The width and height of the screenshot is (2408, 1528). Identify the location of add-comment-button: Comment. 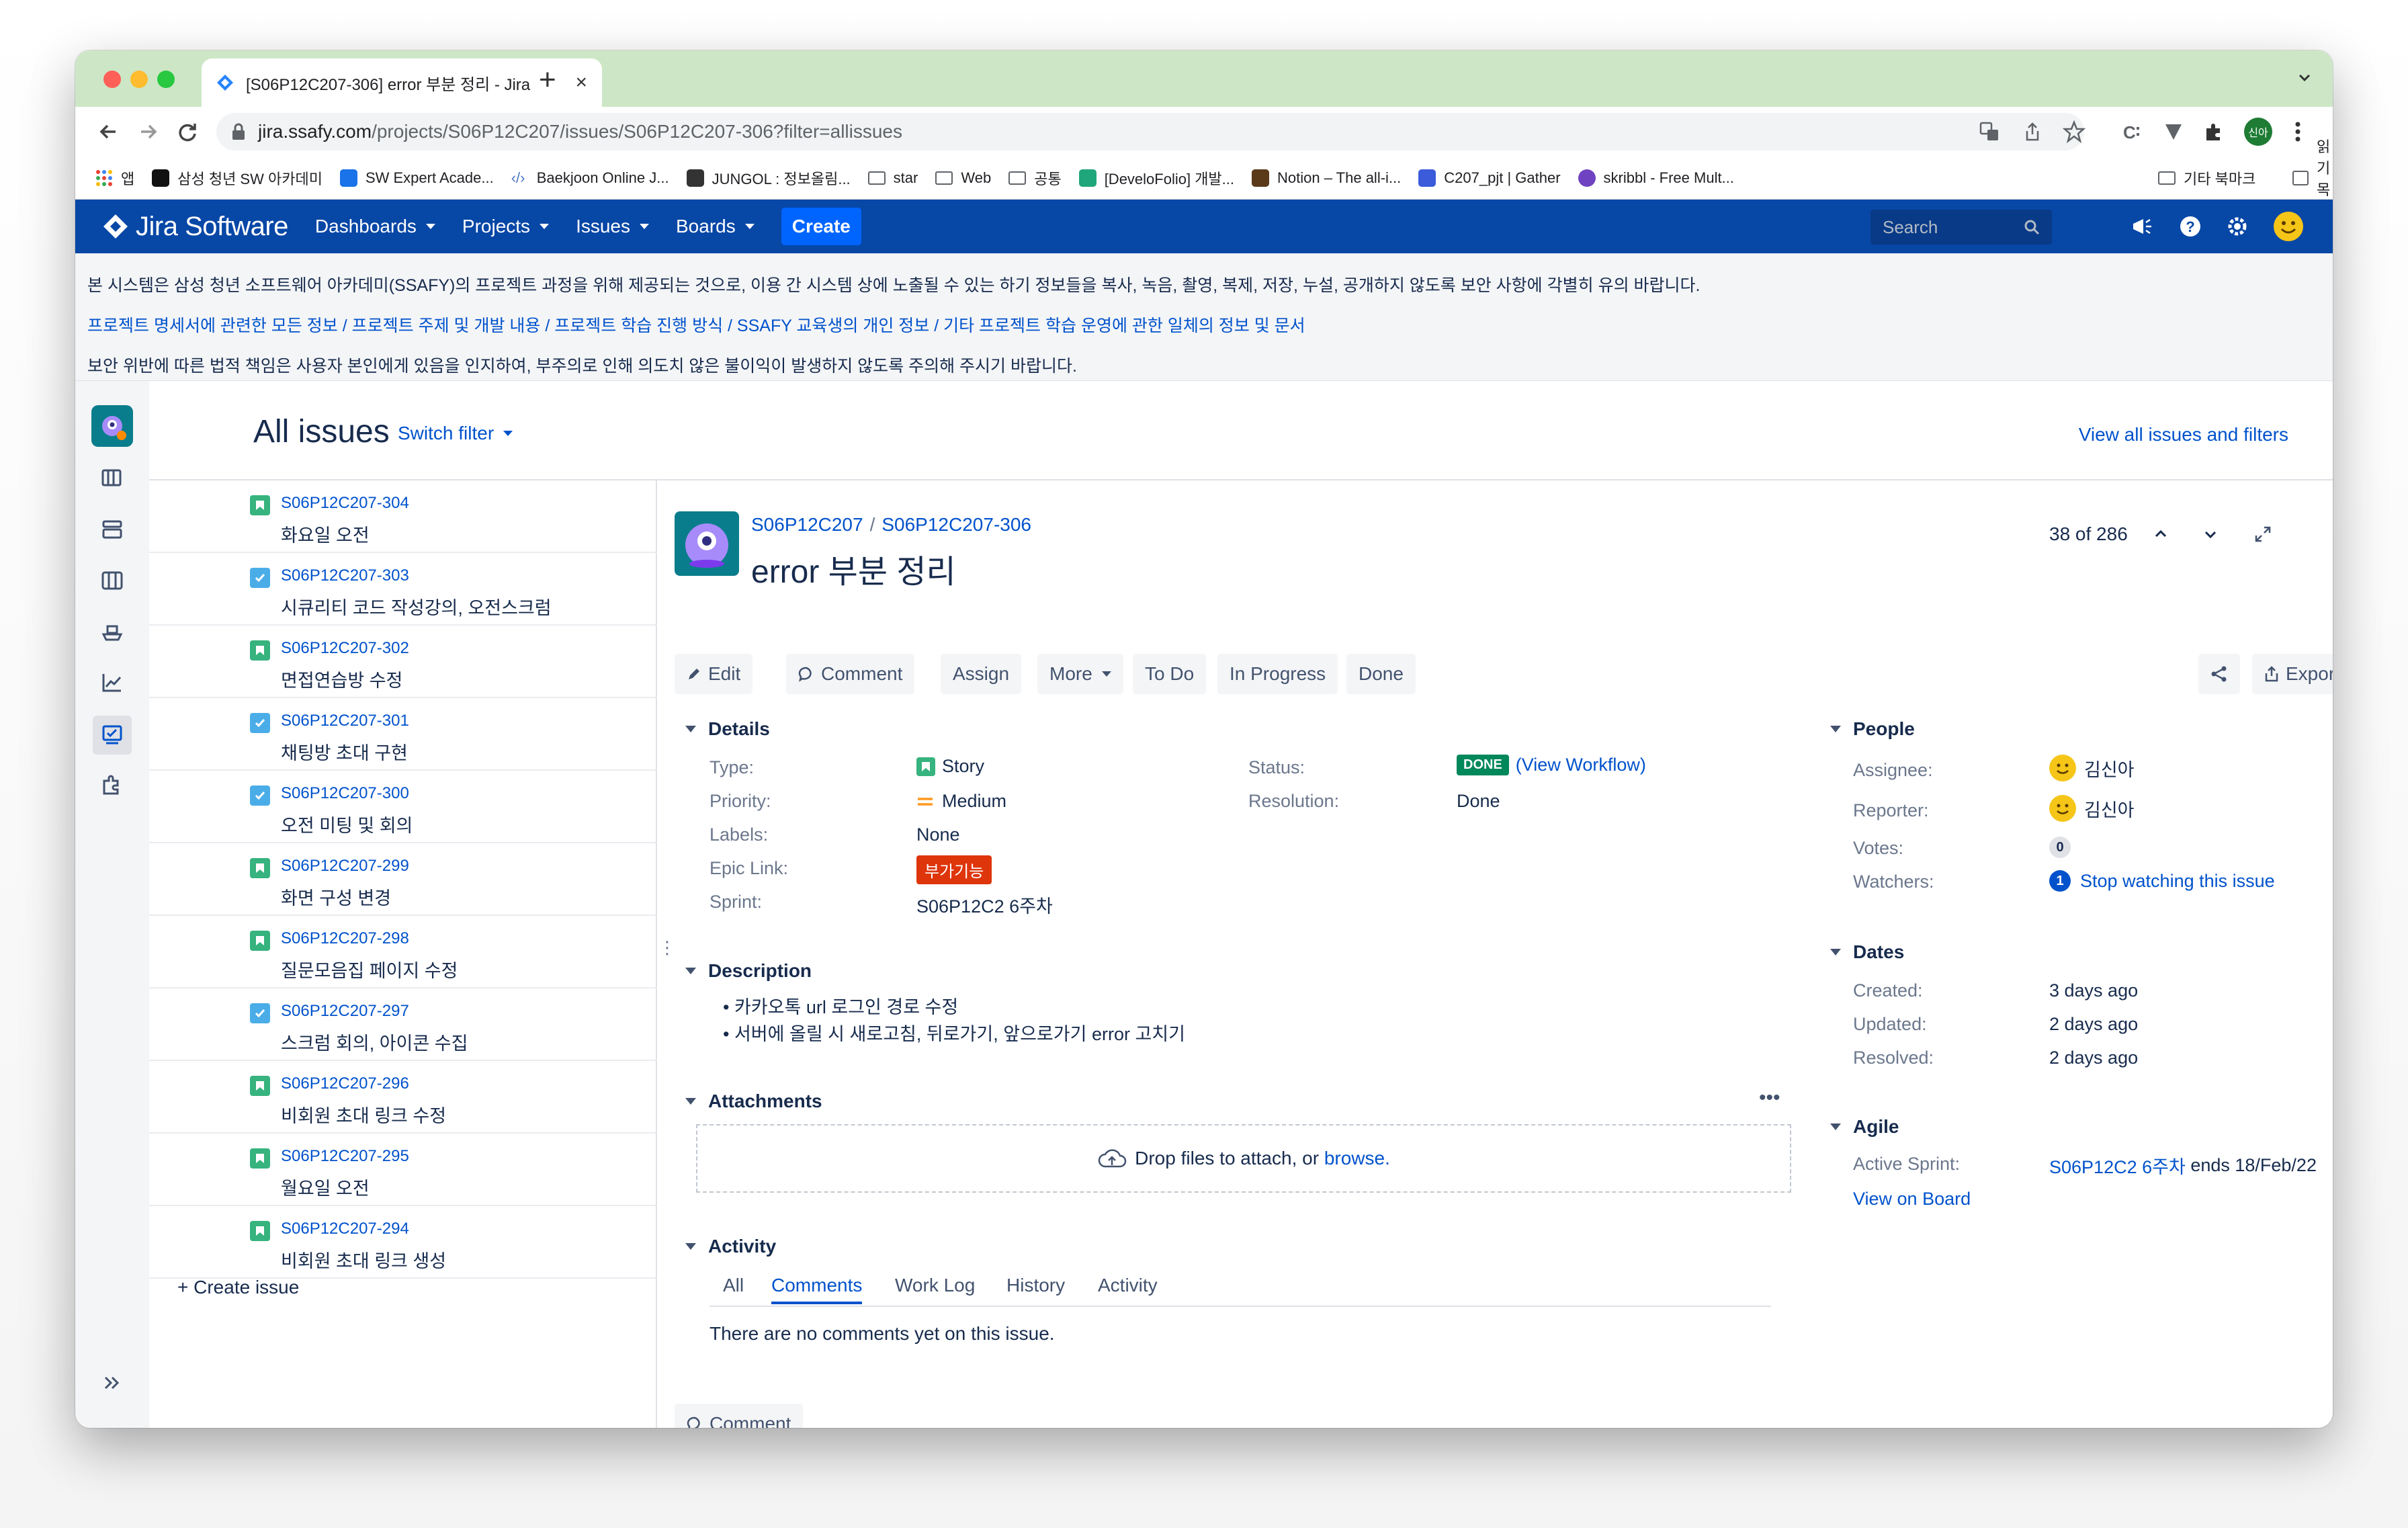
(739, 1416).